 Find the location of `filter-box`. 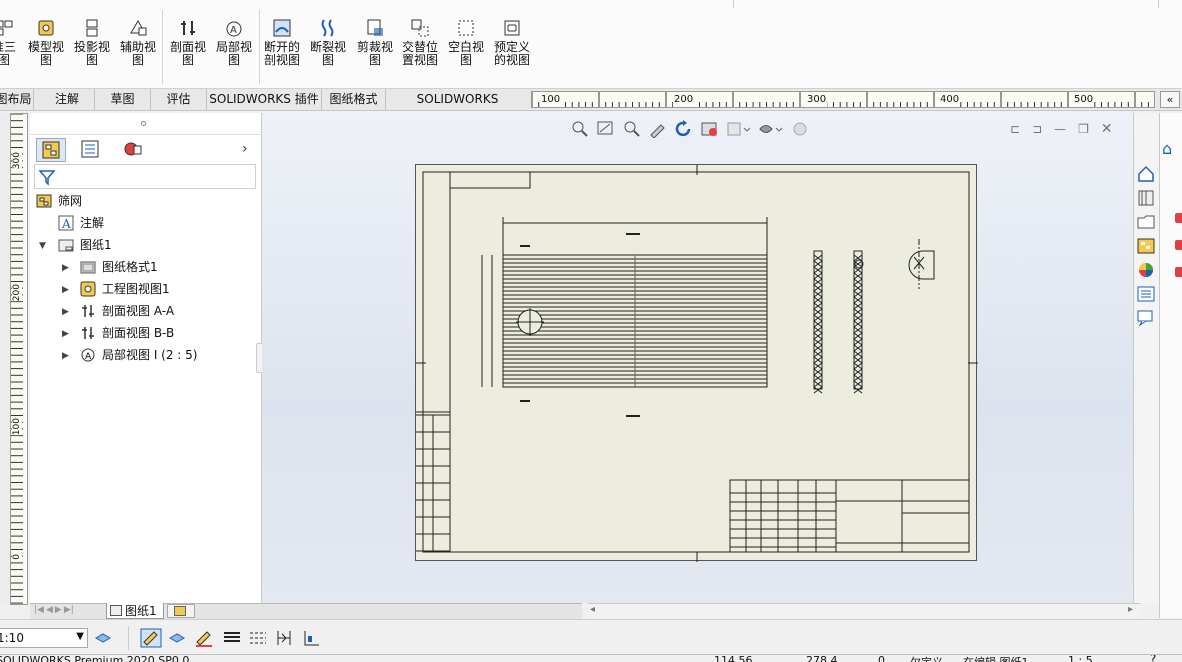

filter-box is located at coordinates (145, 176).